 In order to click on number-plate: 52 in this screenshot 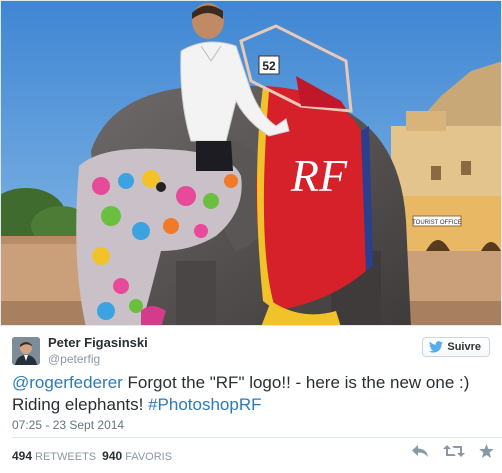, I will do `click(269, 66)`.